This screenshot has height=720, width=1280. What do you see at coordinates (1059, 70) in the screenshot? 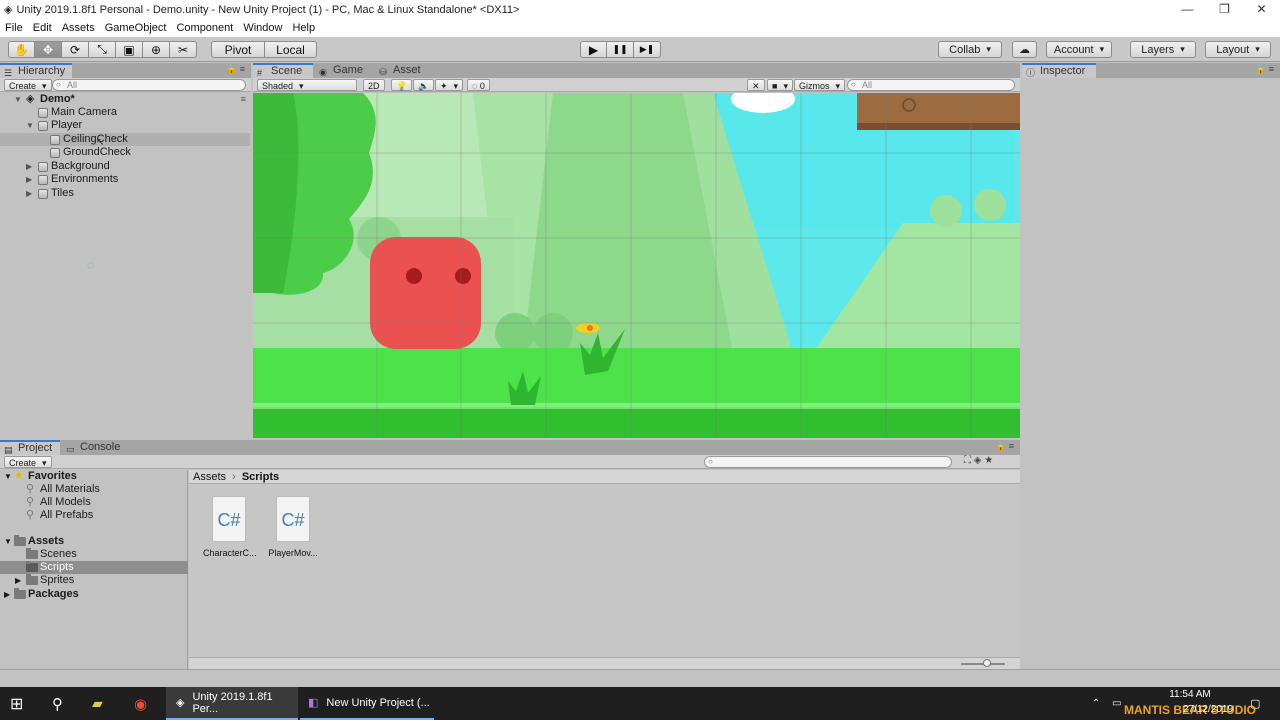
I see `tab-inspector: ⓘ Inspector` at bounding box center [1059, 70].